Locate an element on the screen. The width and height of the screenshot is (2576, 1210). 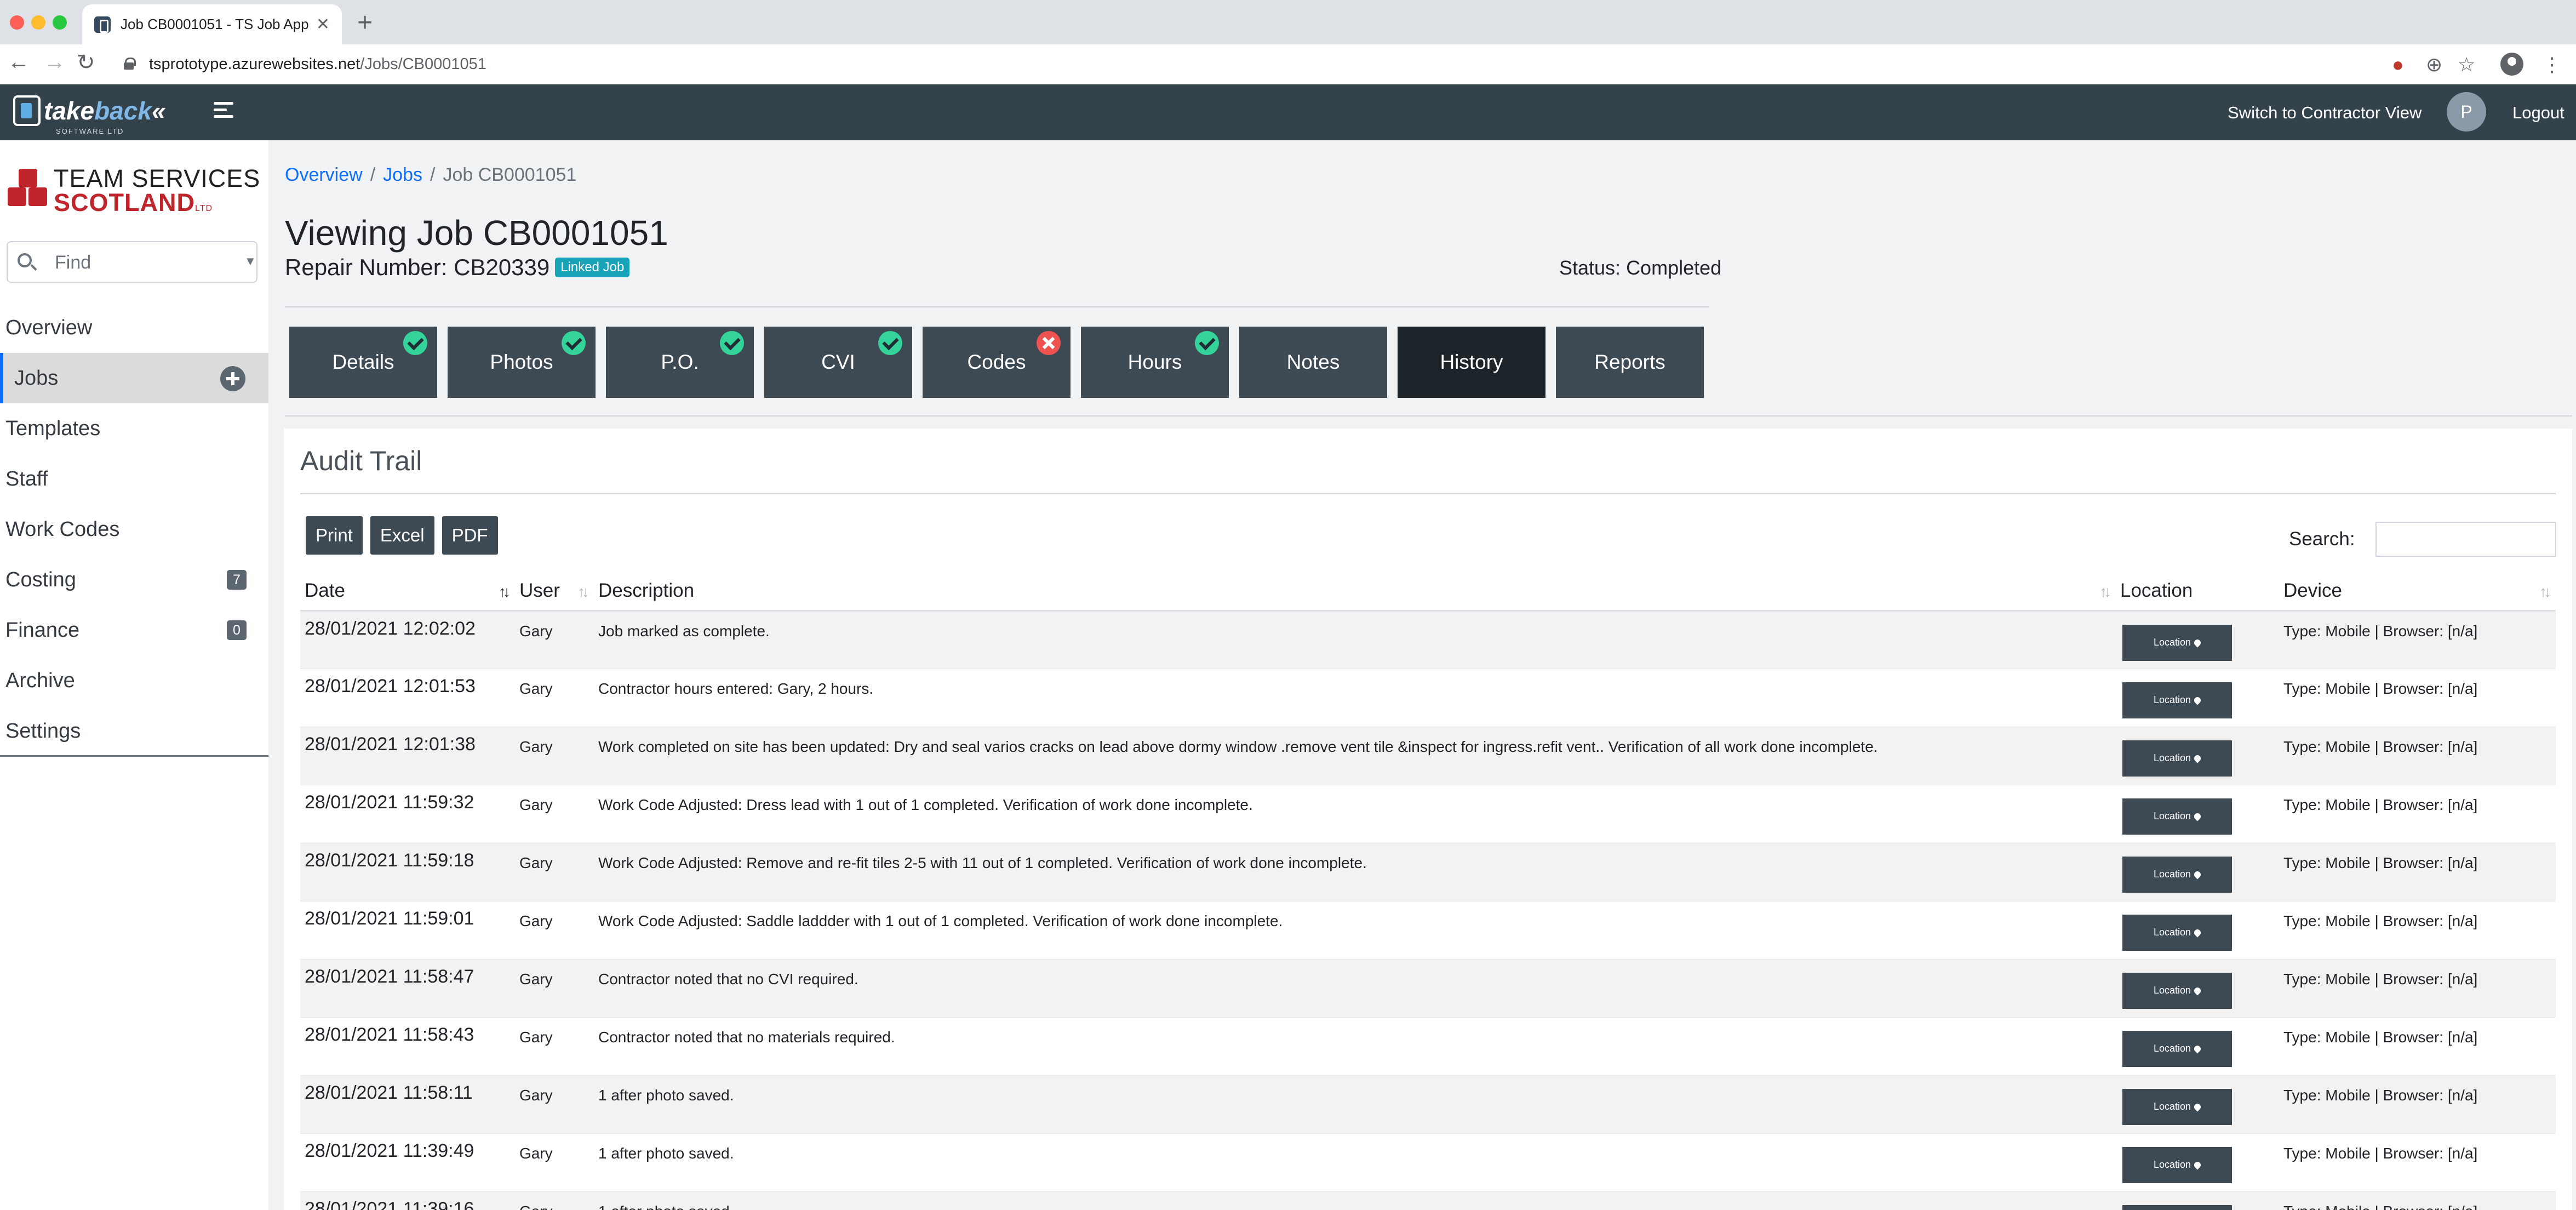
sidebar-item-templates: Templates is located at coordinates (134, 428).